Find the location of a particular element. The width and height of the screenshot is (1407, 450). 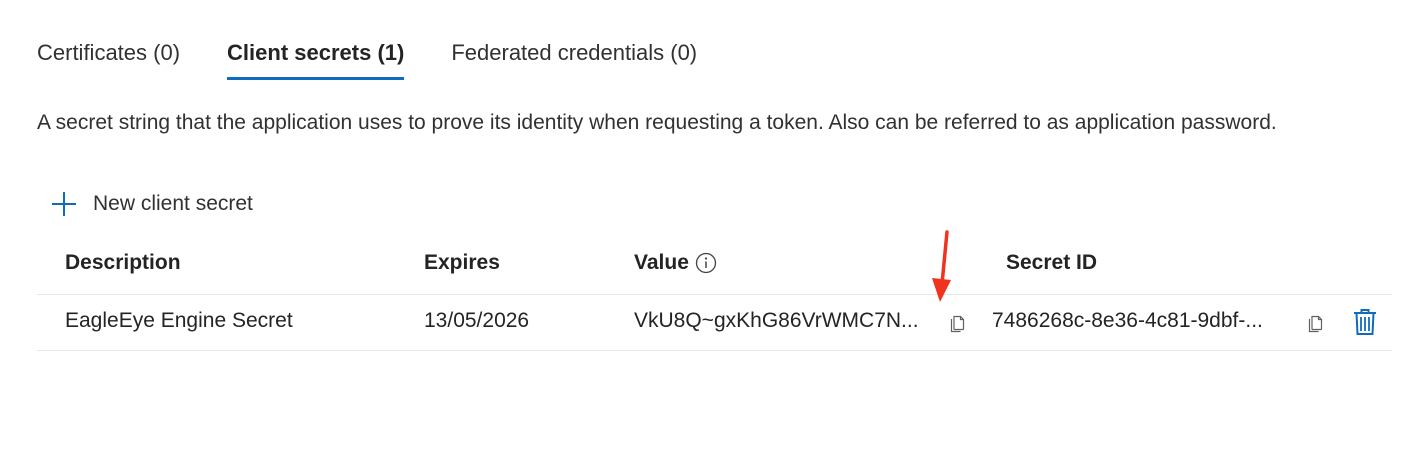

header-value: Value is located at coordinates (675, 263).